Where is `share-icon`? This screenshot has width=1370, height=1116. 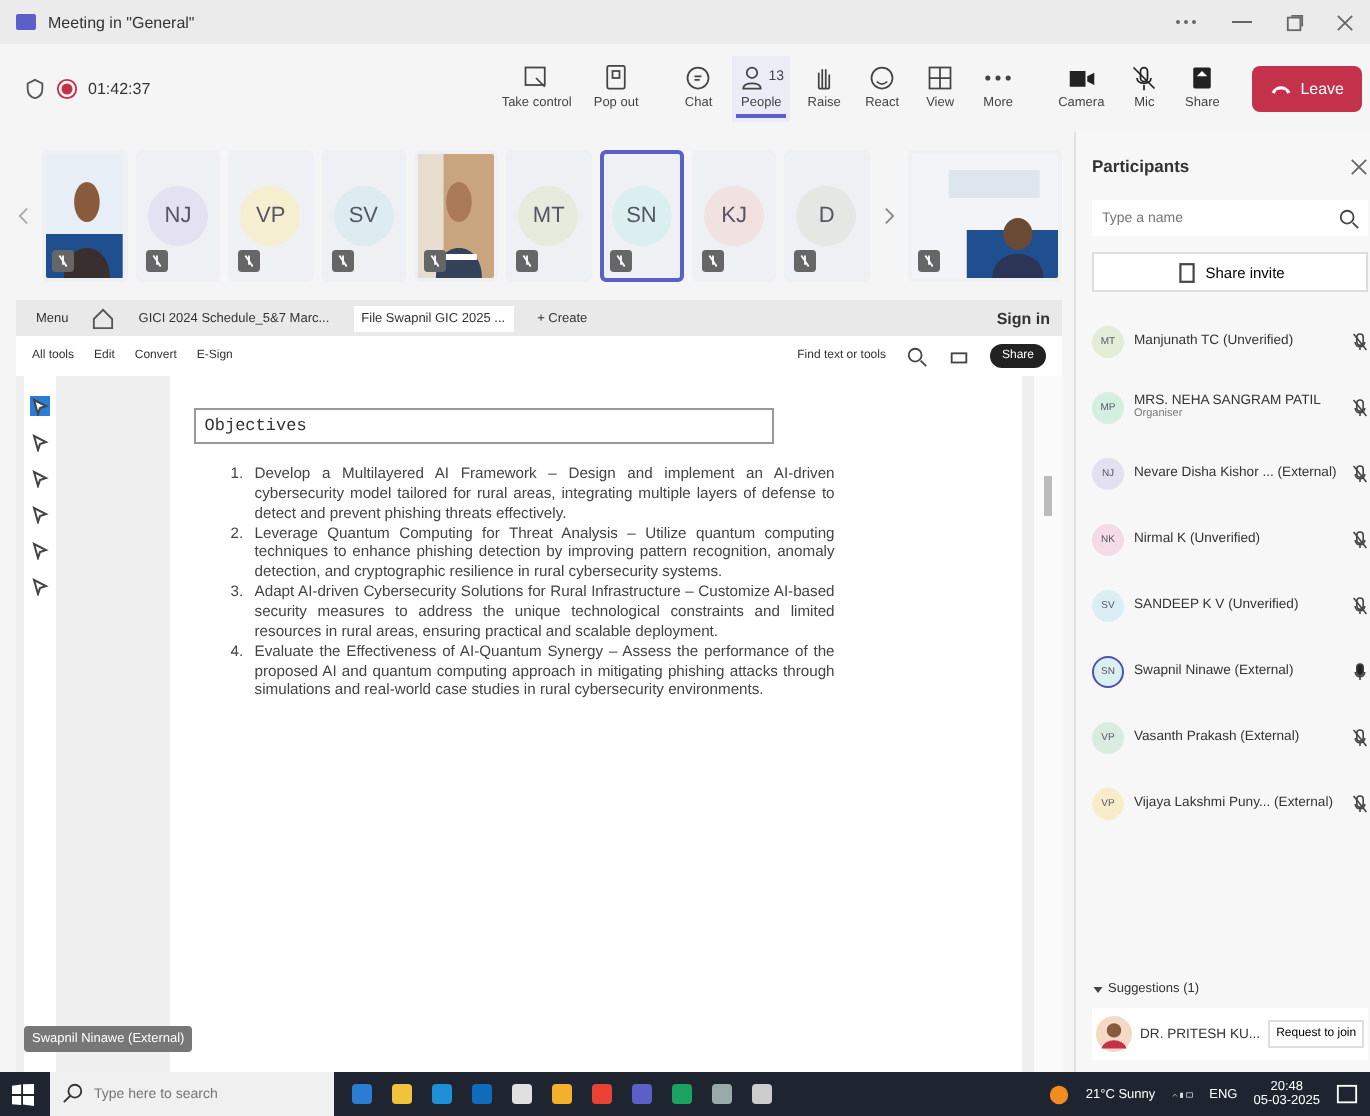 share-icon is located at coordinates (1202, 77).